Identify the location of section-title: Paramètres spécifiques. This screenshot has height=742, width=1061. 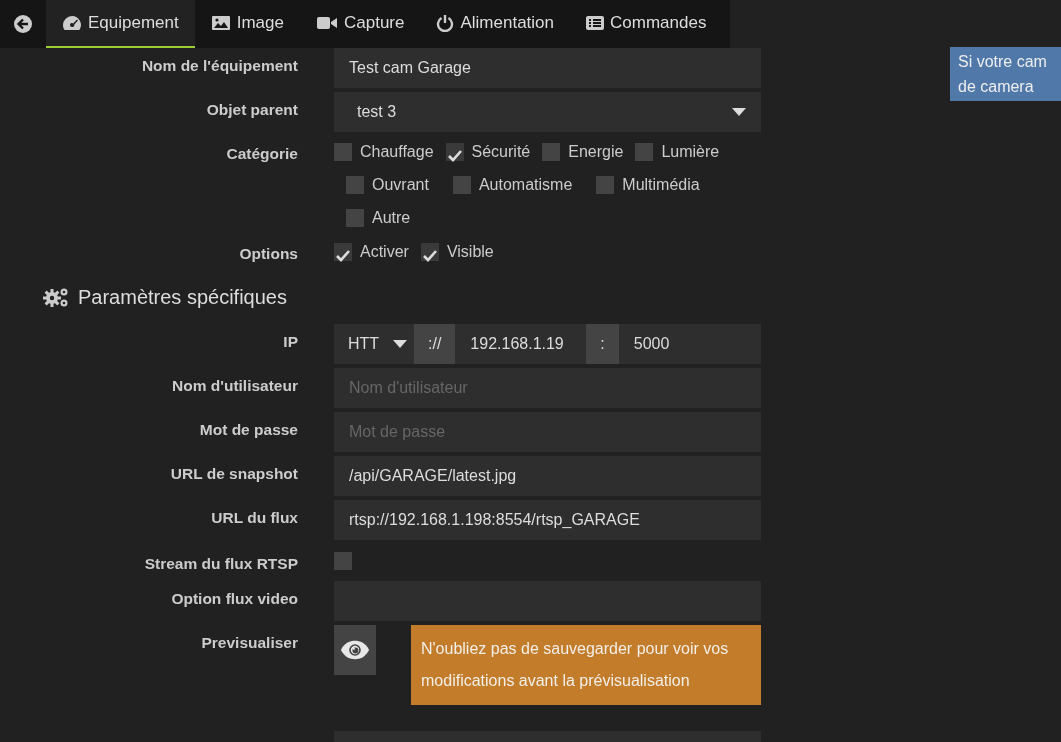
(182, 297).